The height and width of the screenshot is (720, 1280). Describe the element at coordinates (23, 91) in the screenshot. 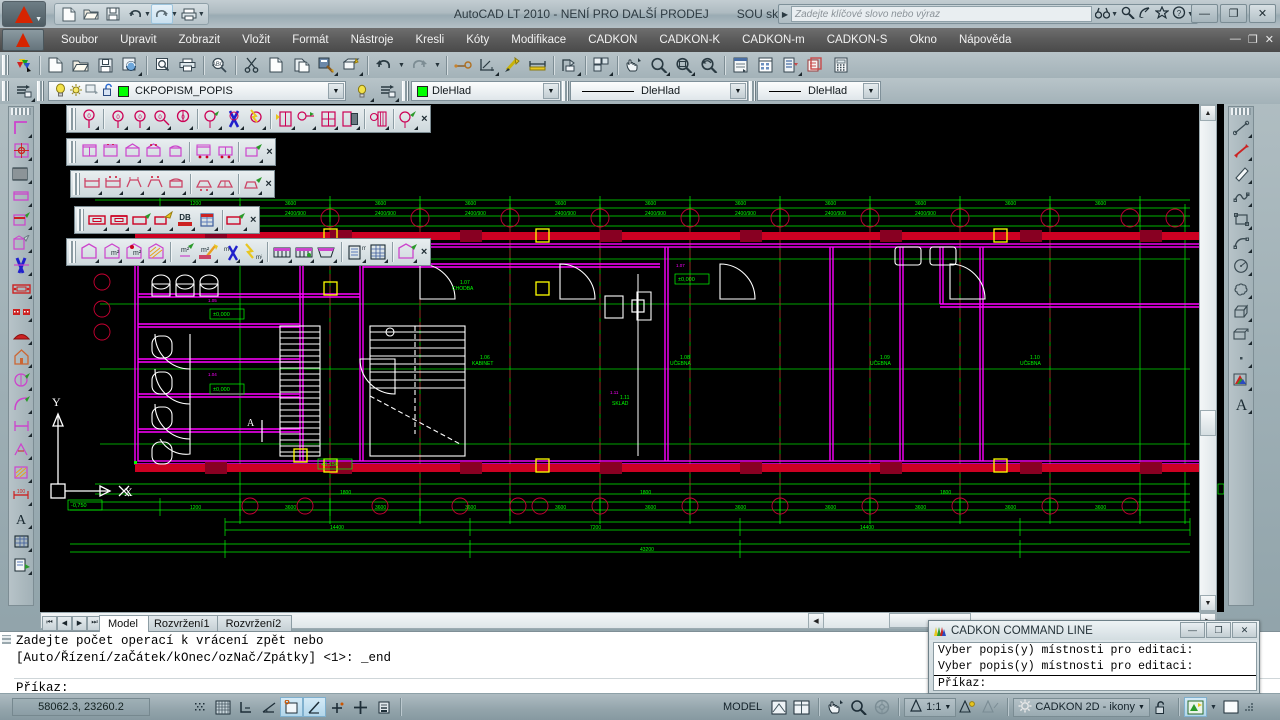

I see `layer-properties-manager-icon` at that location.